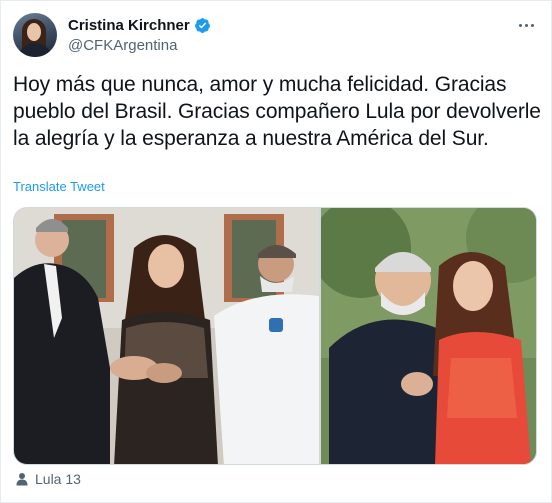 Image resolution: width=552 pixels, height=503 pixels. I want to click on footer-label-text: Lula 13, so click(58, 479).